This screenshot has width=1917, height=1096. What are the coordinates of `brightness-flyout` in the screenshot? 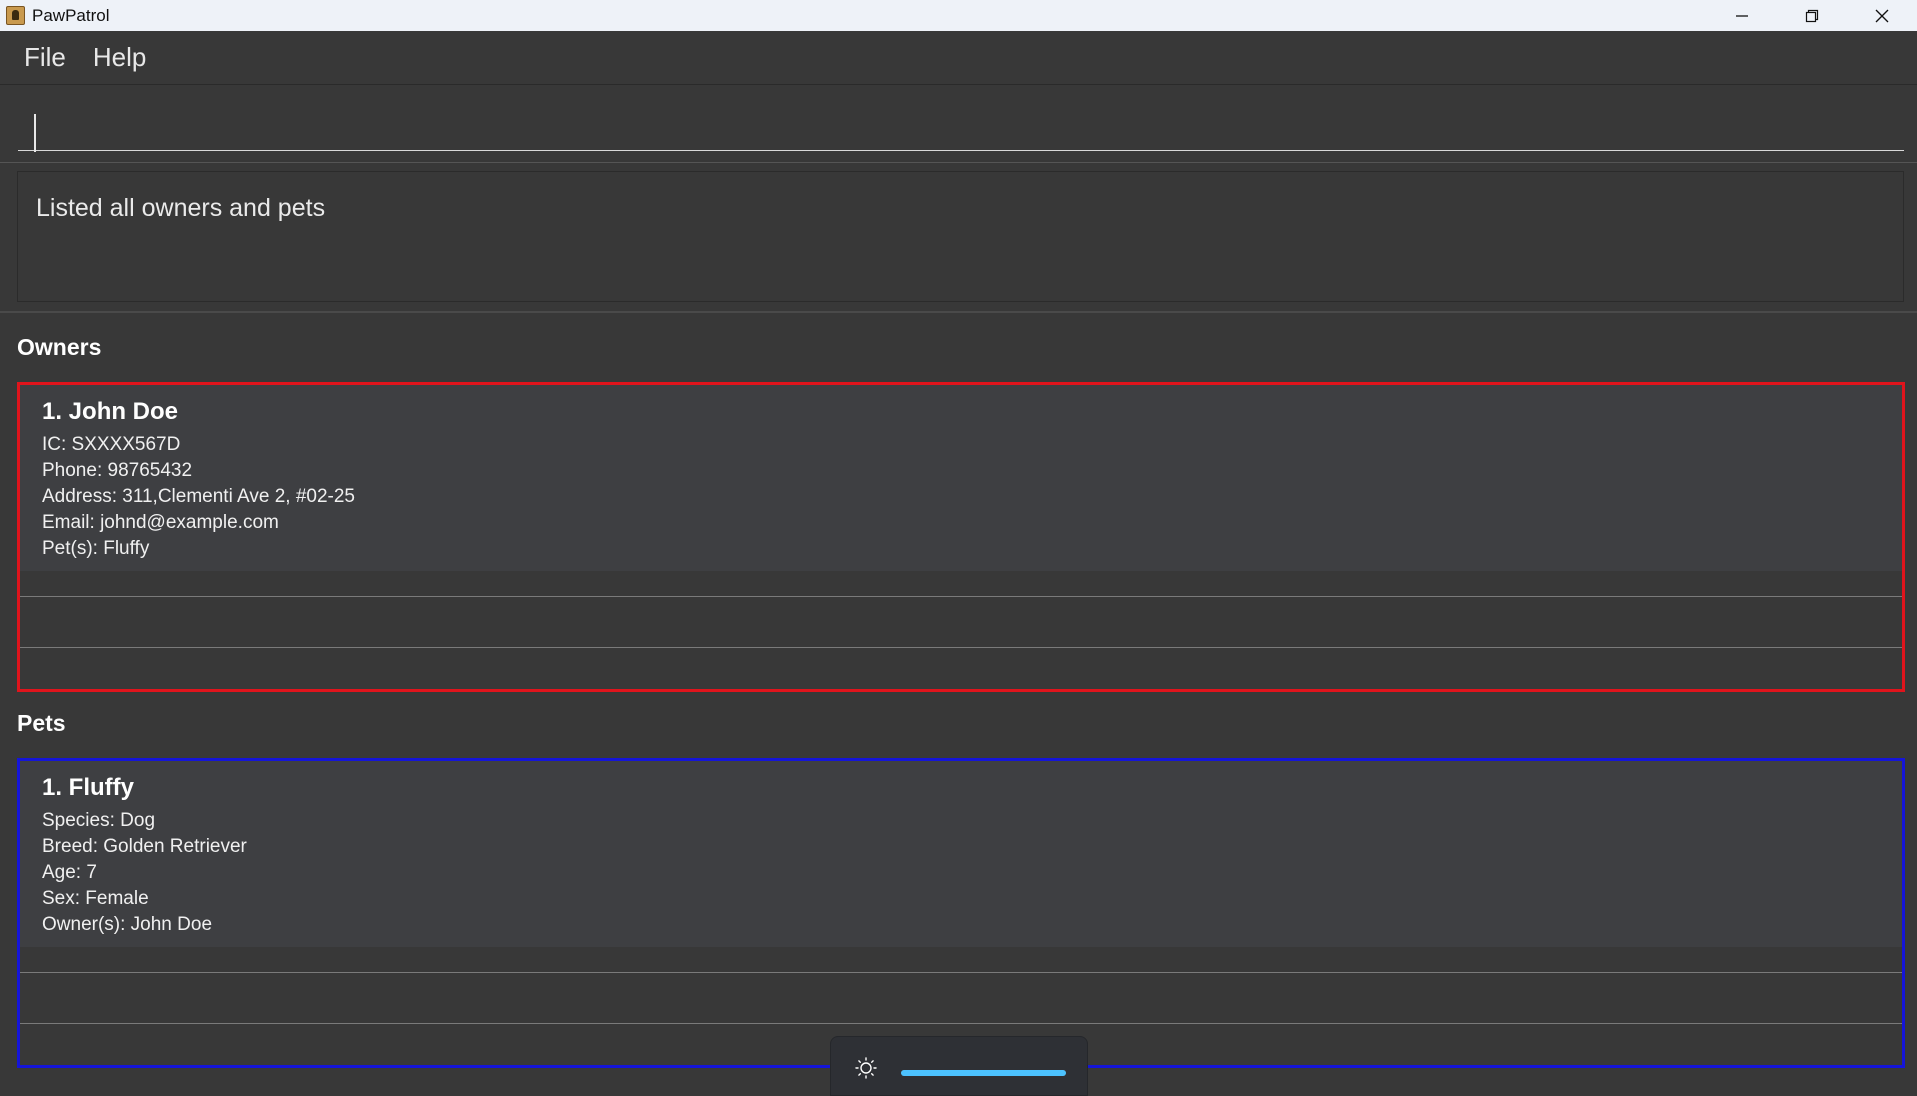 It's located at (959, 1066).